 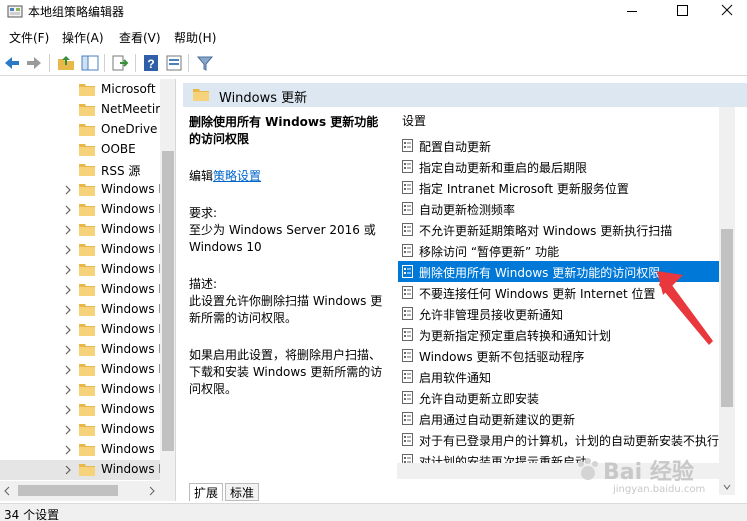 I want to click on maximize-button, so click(x=682, y=11).